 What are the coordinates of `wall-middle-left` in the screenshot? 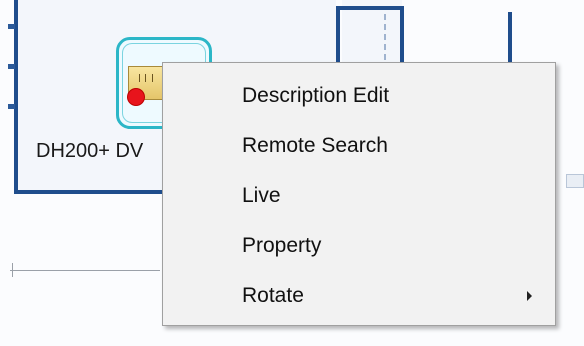 It's located at (338, 34).